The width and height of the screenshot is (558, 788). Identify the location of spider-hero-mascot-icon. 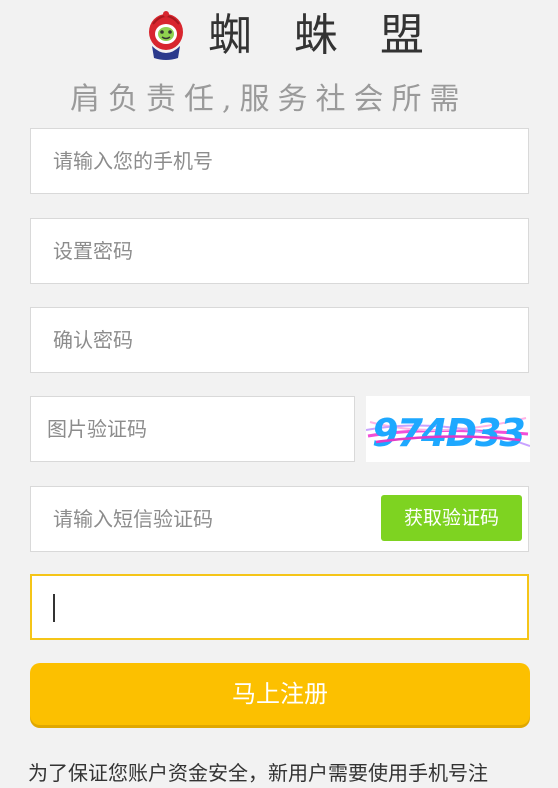
(166, 35).